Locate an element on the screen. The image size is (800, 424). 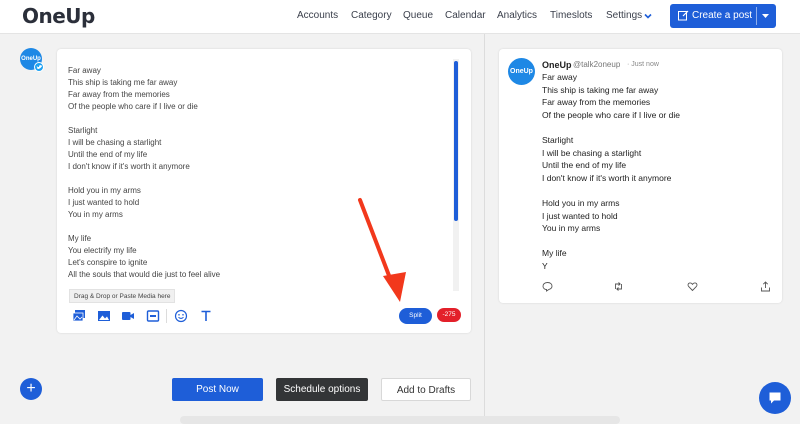
image-icon is located at coordinates (104, 316).